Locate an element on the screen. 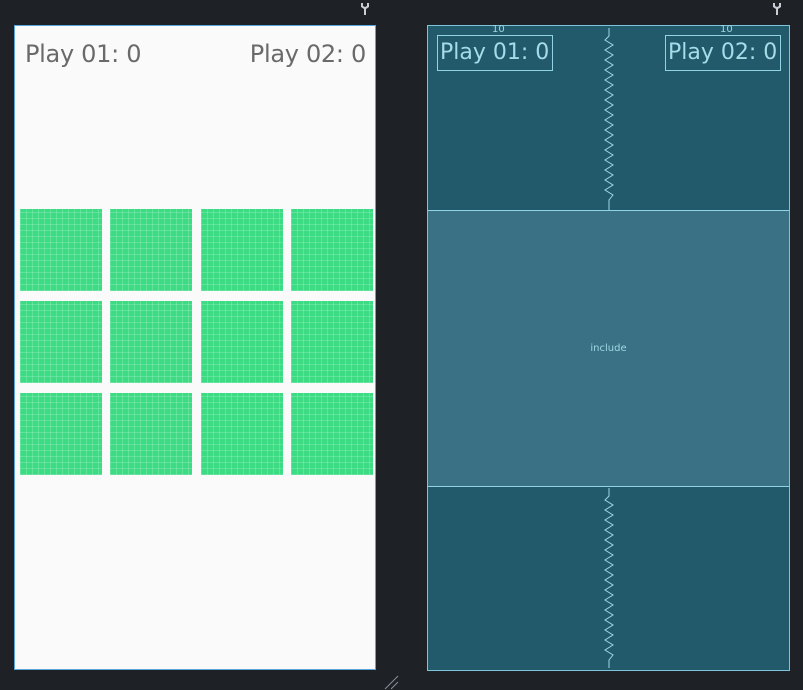 This screenshot has height=690, width=803. player2-score-label: Play 02: 0 is located at coordinates (308, 54).